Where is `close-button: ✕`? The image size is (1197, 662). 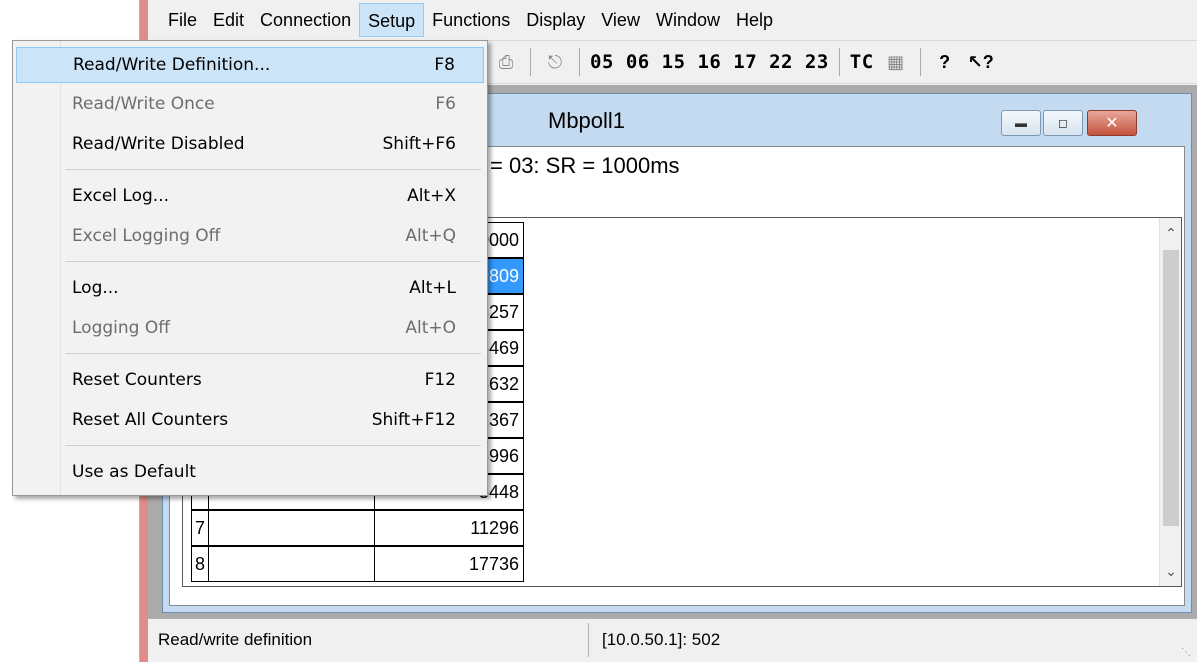
close-button: ✕ is located at coordinates (1112, 123).